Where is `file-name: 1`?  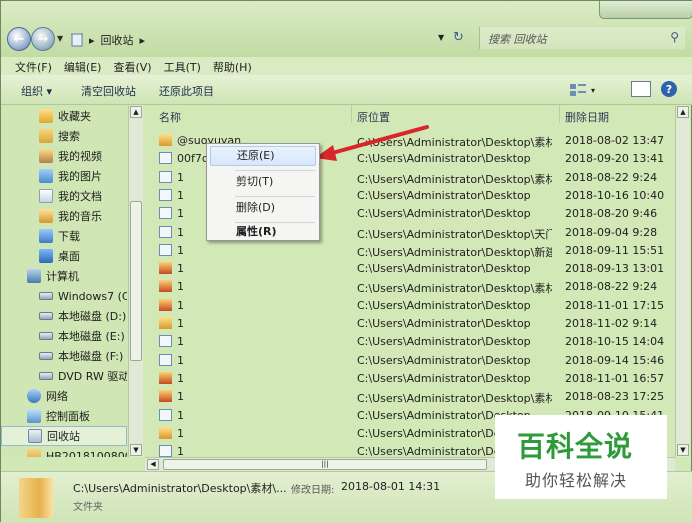 file-name: 1 is located at coordinates (180, 287).